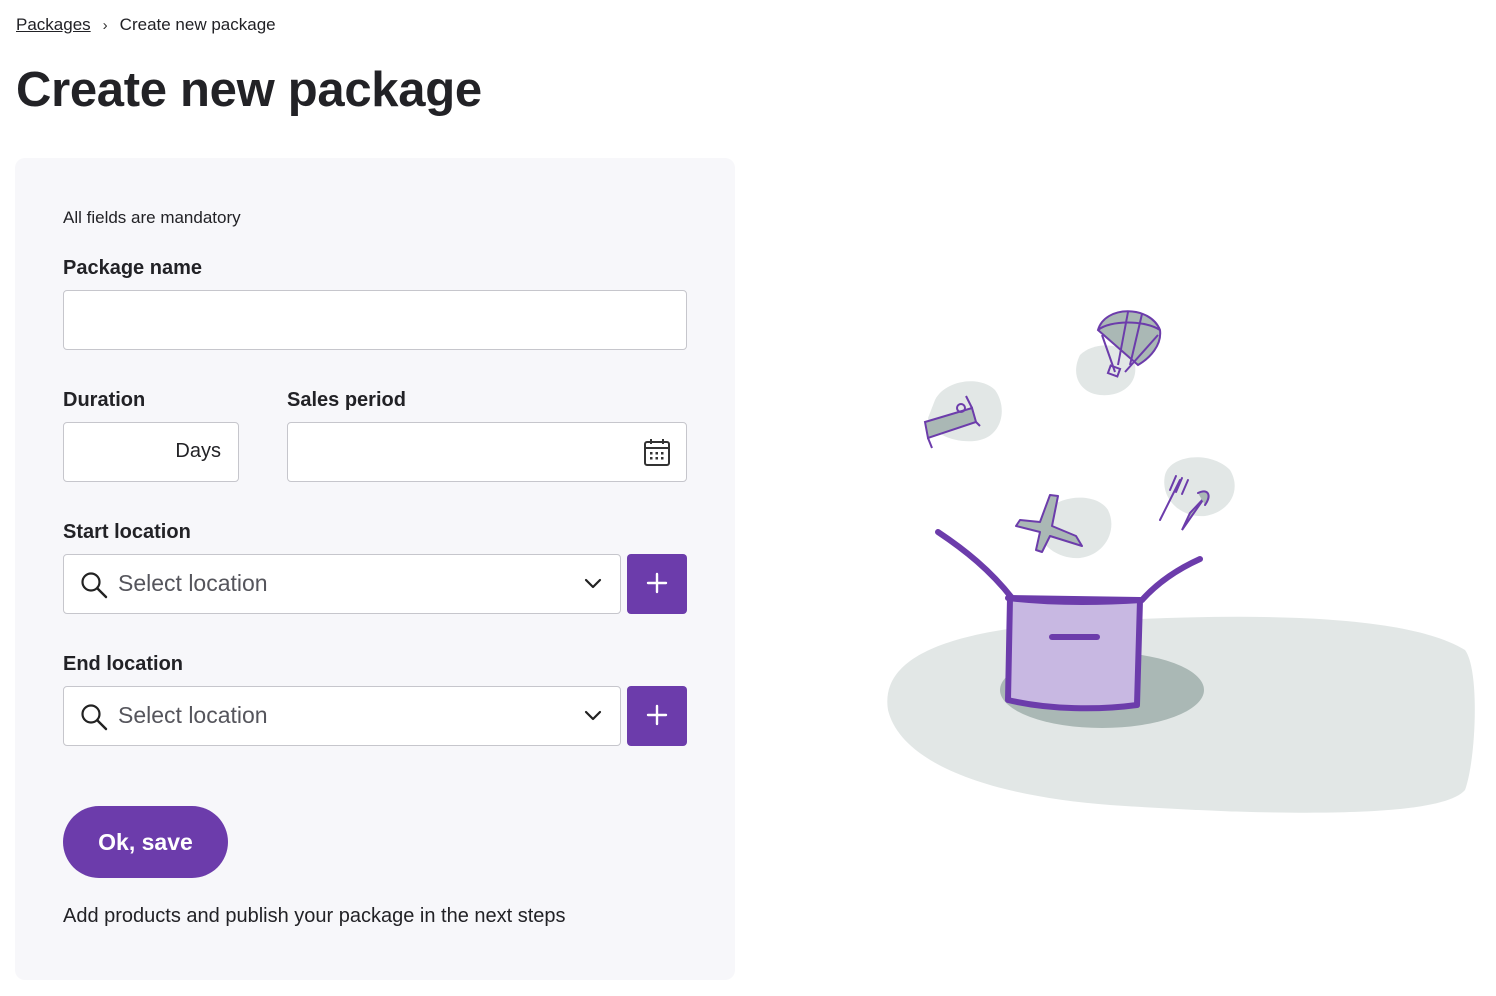  I want to click on end-location-select: Select location, so click(342, 716).